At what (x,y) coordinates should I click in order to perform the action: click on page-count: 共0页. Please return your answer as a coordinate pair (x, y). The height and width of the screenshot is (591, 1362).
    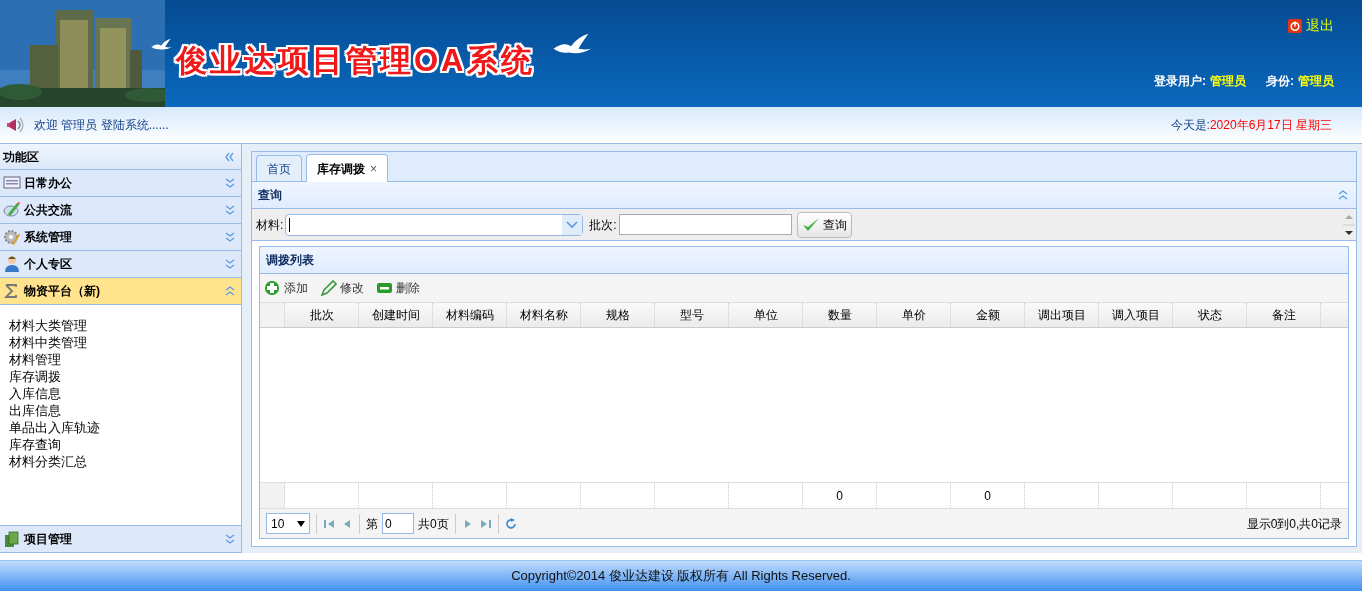
    Looking at the image, I should click on (433, 524).